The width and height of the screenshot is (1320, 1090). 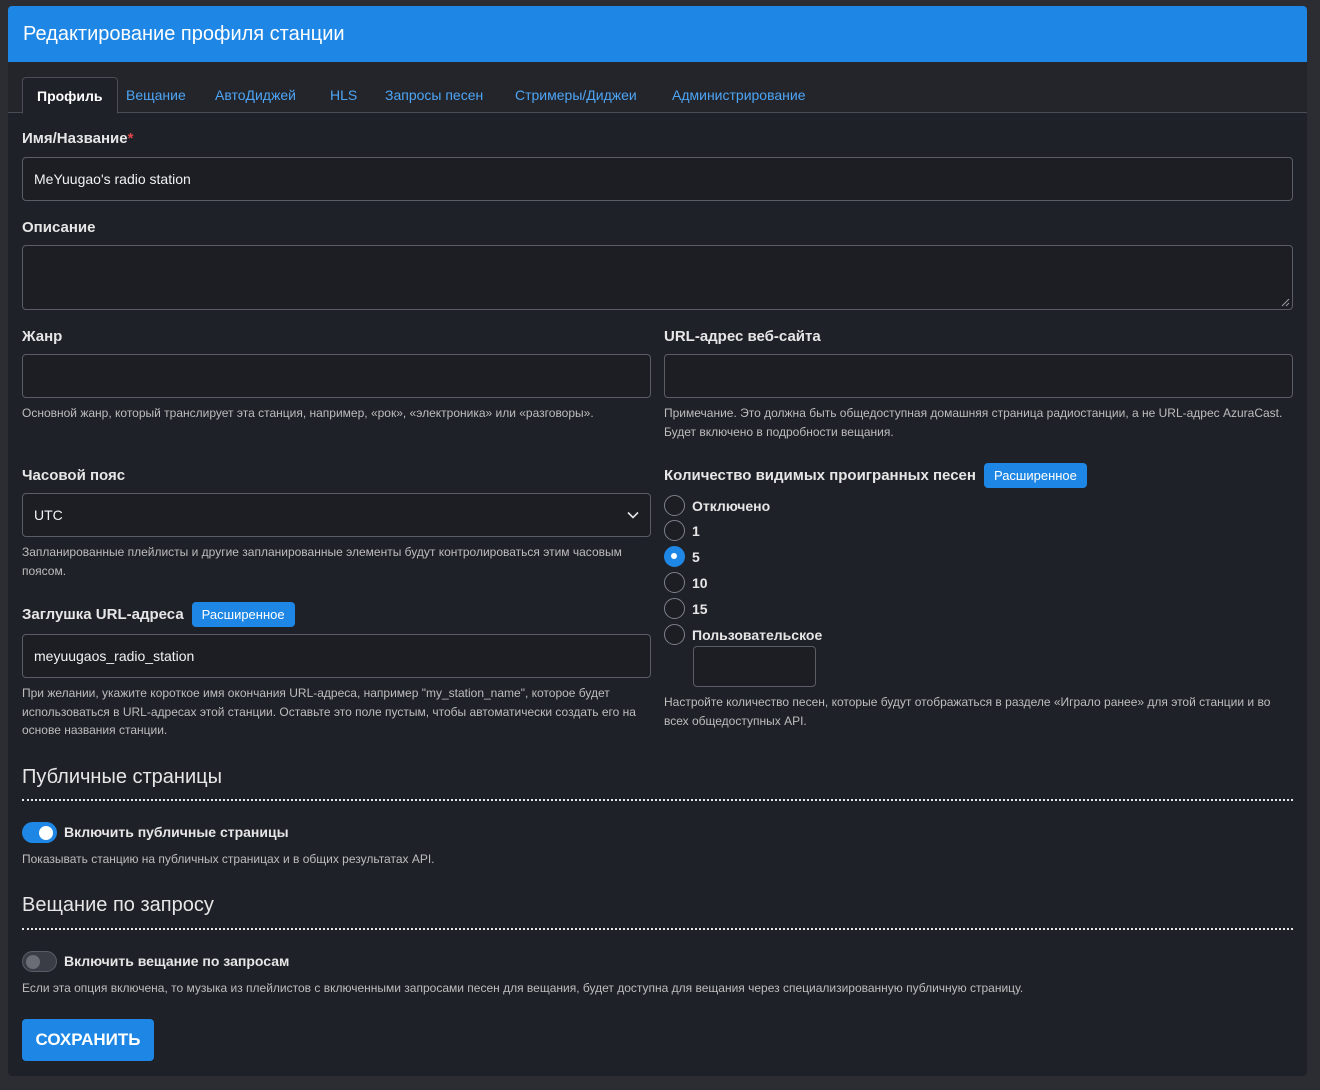 I want to click on radio-option-10: 10, so click(x=686, y=582).